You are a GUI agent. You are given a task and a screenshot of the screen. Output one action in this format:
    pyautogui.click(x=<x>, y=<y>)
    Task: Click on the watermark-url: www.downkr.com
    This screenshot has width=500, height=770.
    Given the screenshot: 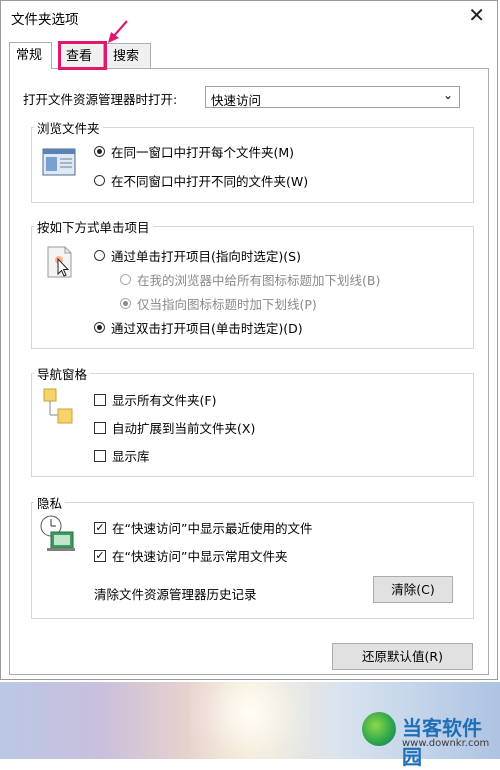 What is the action you would take?
    pyautogui.click(x=446, y=743)
    